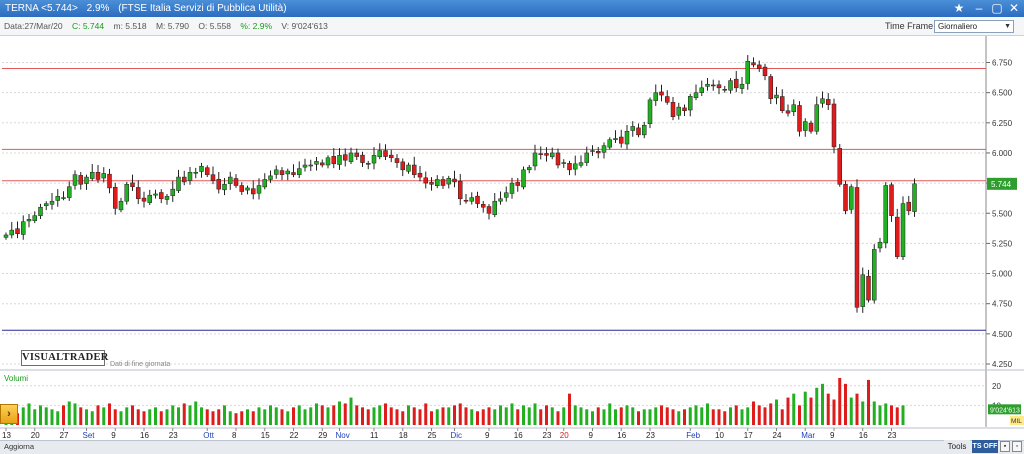 The height and width of the screenshot is (454, 1024). What do you see at coordinates (9, 414) in the screenshot?
I see `update-button: ›` at bounding box center [9, 414].